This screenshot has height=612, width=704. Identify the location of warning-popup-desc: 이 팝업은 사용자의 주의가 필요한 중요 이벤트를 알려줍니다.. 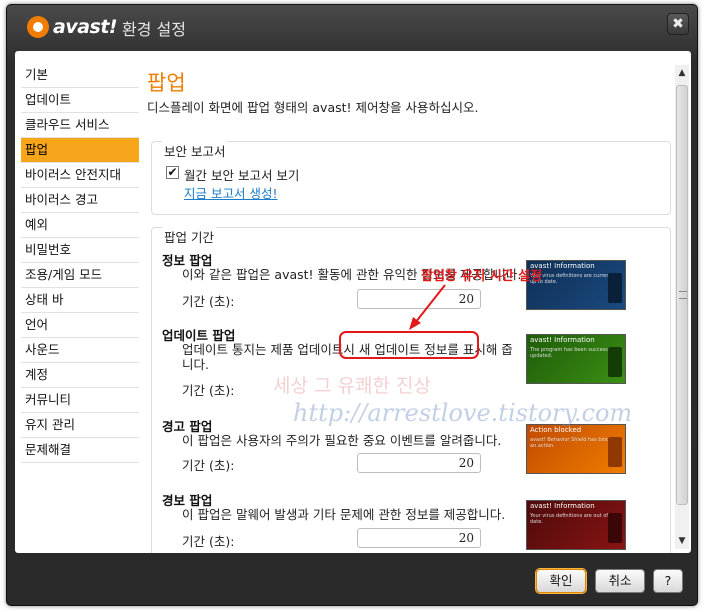
(342, 440).